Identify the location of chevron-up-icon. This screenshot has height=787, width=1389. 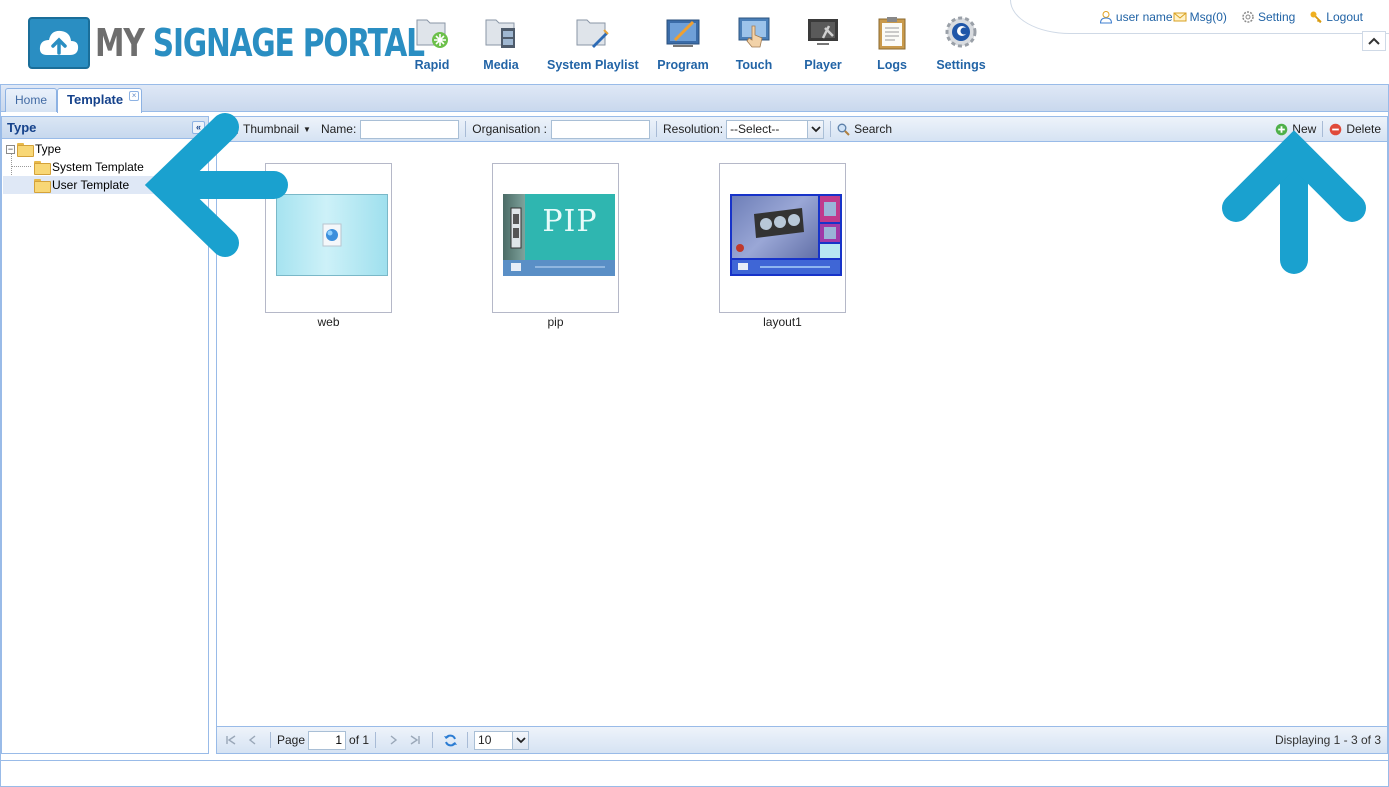
(1374, 41).